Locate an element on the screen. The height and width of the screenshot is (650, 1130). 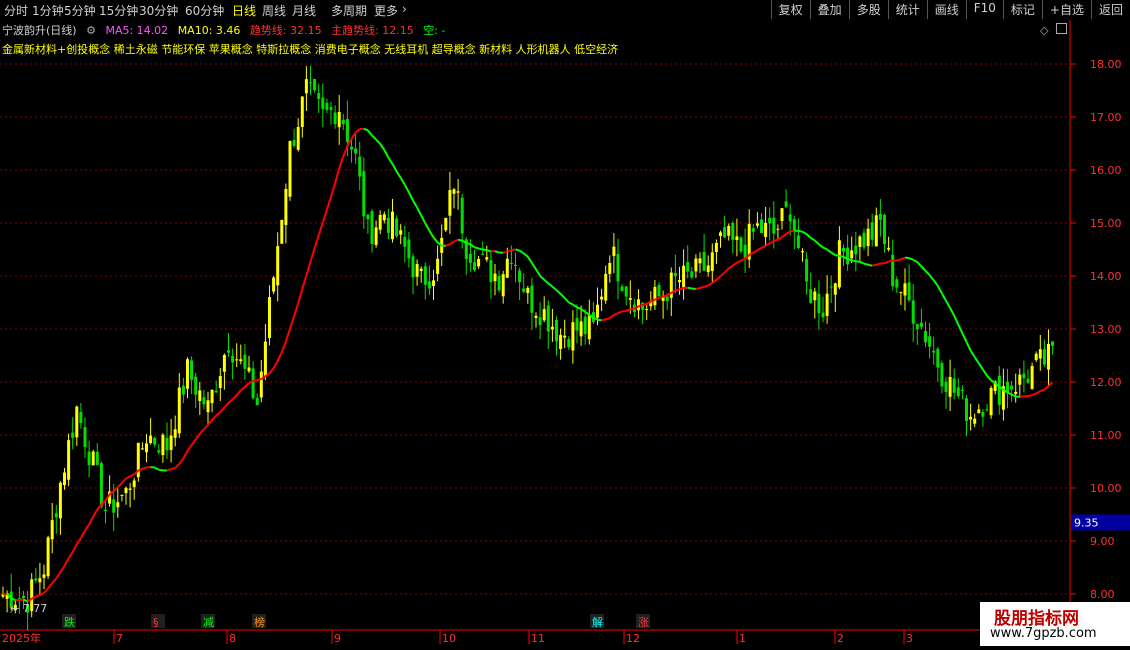
signal-label: 跌 is located at coordinates (69, 622).